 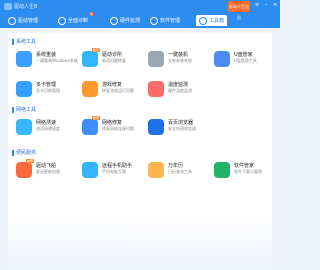 I want to click on browser-icon, so click(x=156, y=127).